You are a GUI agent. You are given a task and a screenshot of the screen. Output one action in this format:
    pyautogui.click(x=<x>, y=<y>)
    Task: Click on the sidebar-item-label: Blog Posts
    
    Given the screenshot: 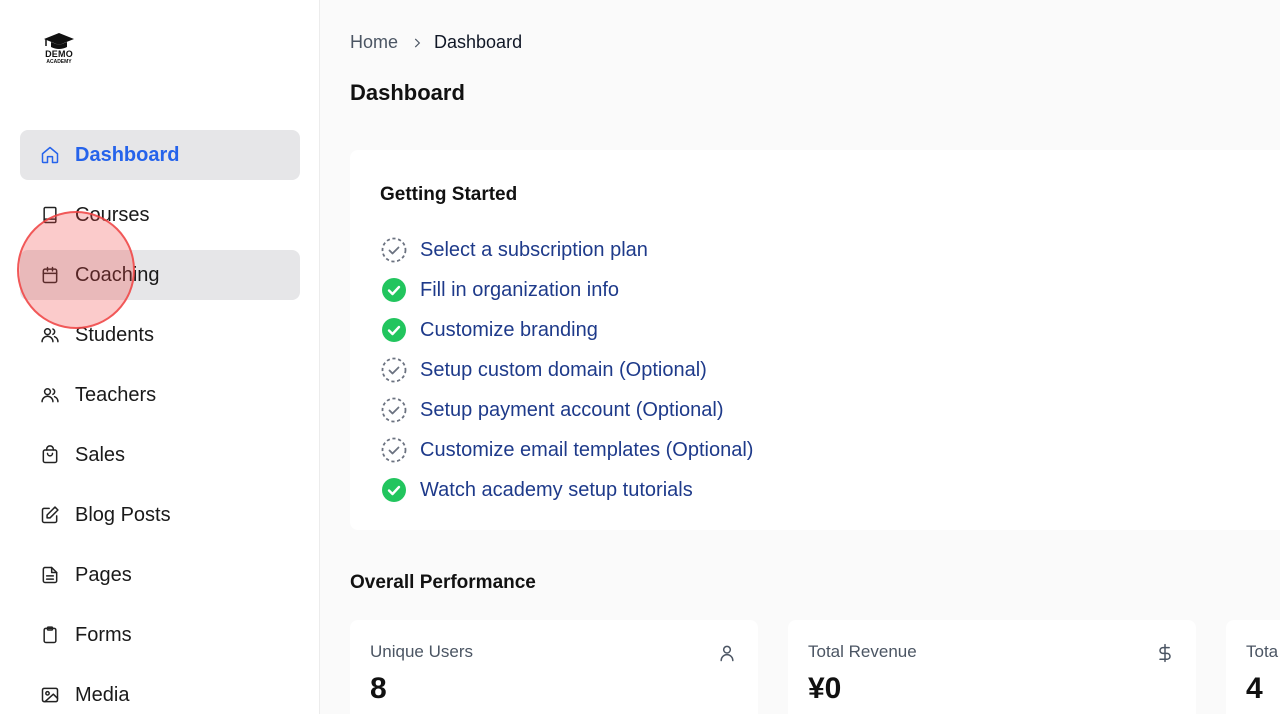 What is the action you would take?
    pyautogui.click(x=123, y=514)
    